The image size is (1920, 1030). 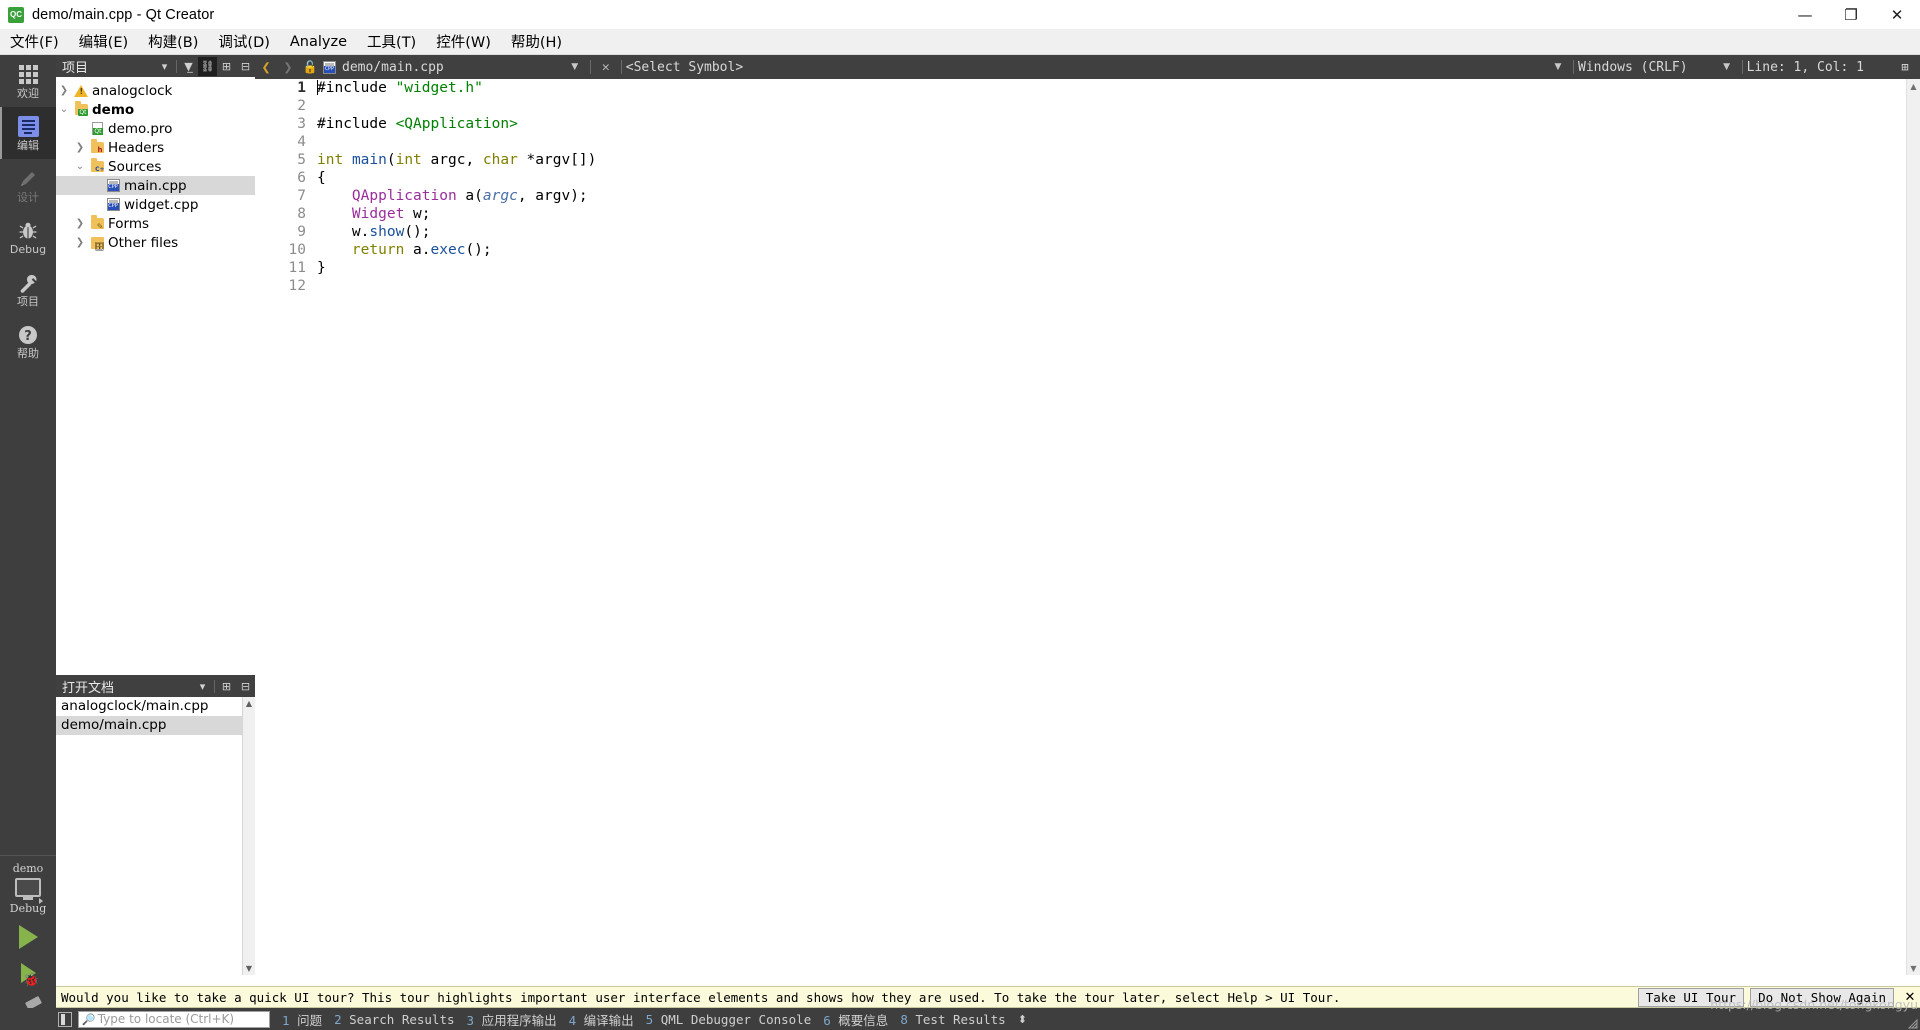 What do you see at coordinates (248, 836) in the screenshot?
I see `open-documents-scrollbar: ▲ ▼` at bounding box center [248, 836].